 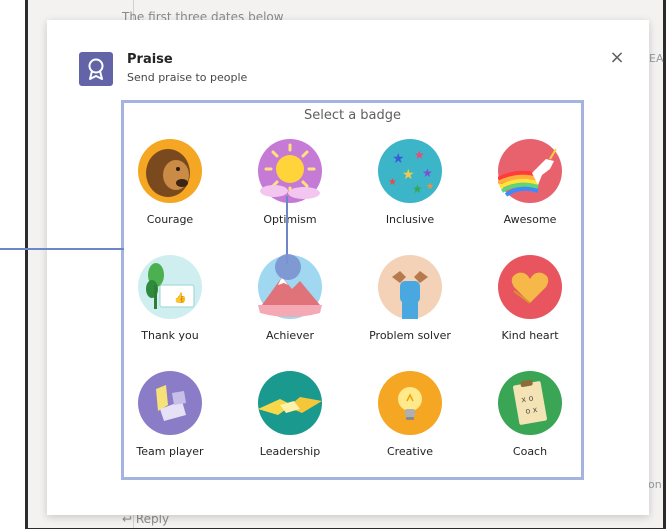 What do you see at coordinates (529, 171) in the screenshot?
I see `unicorn-icon` at bounding box center [529, 171].